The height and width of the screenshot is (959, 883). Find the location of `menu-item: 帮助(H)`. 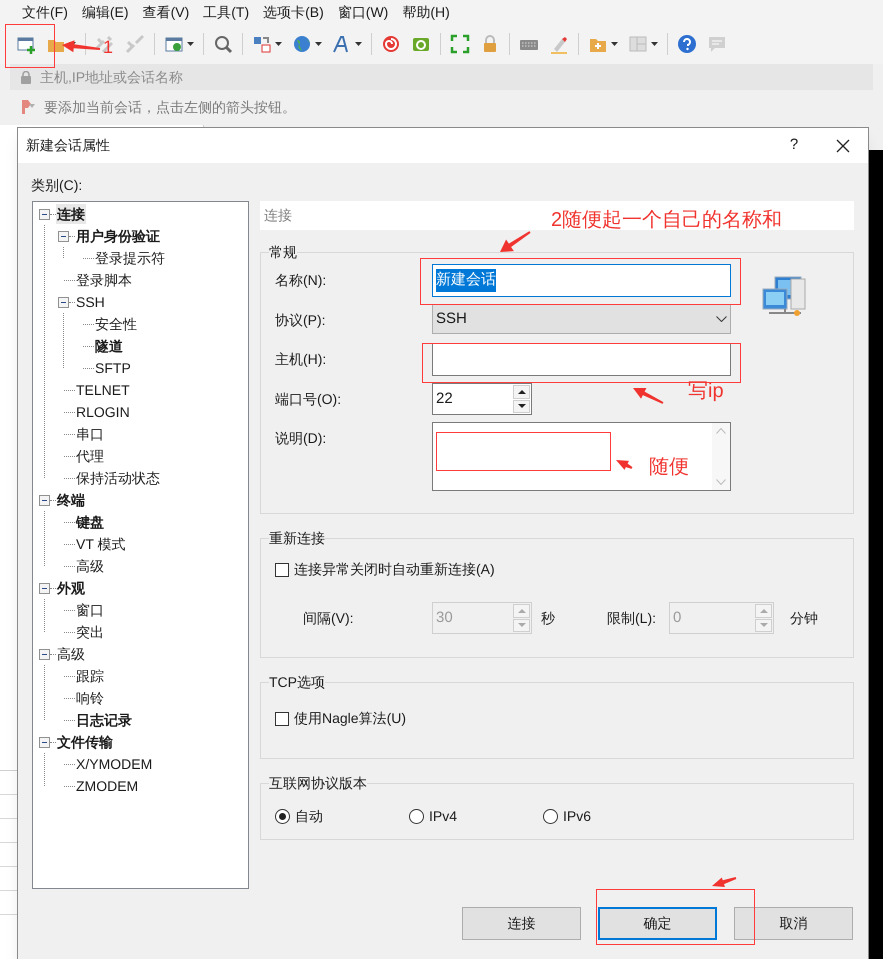

menu-item: 帮助(H) is located at coordinates (426, 12).